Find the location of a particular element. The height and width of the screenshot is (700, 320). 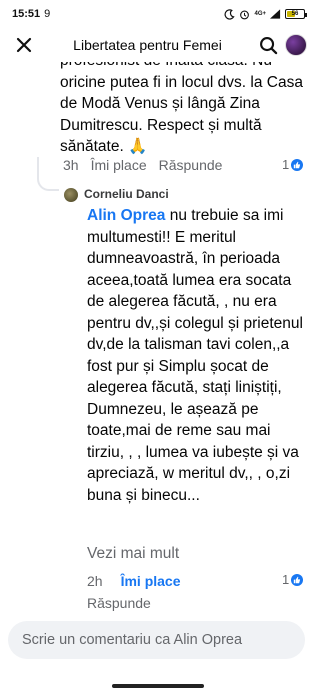

signal-icon is located at coordinates (275, 14).